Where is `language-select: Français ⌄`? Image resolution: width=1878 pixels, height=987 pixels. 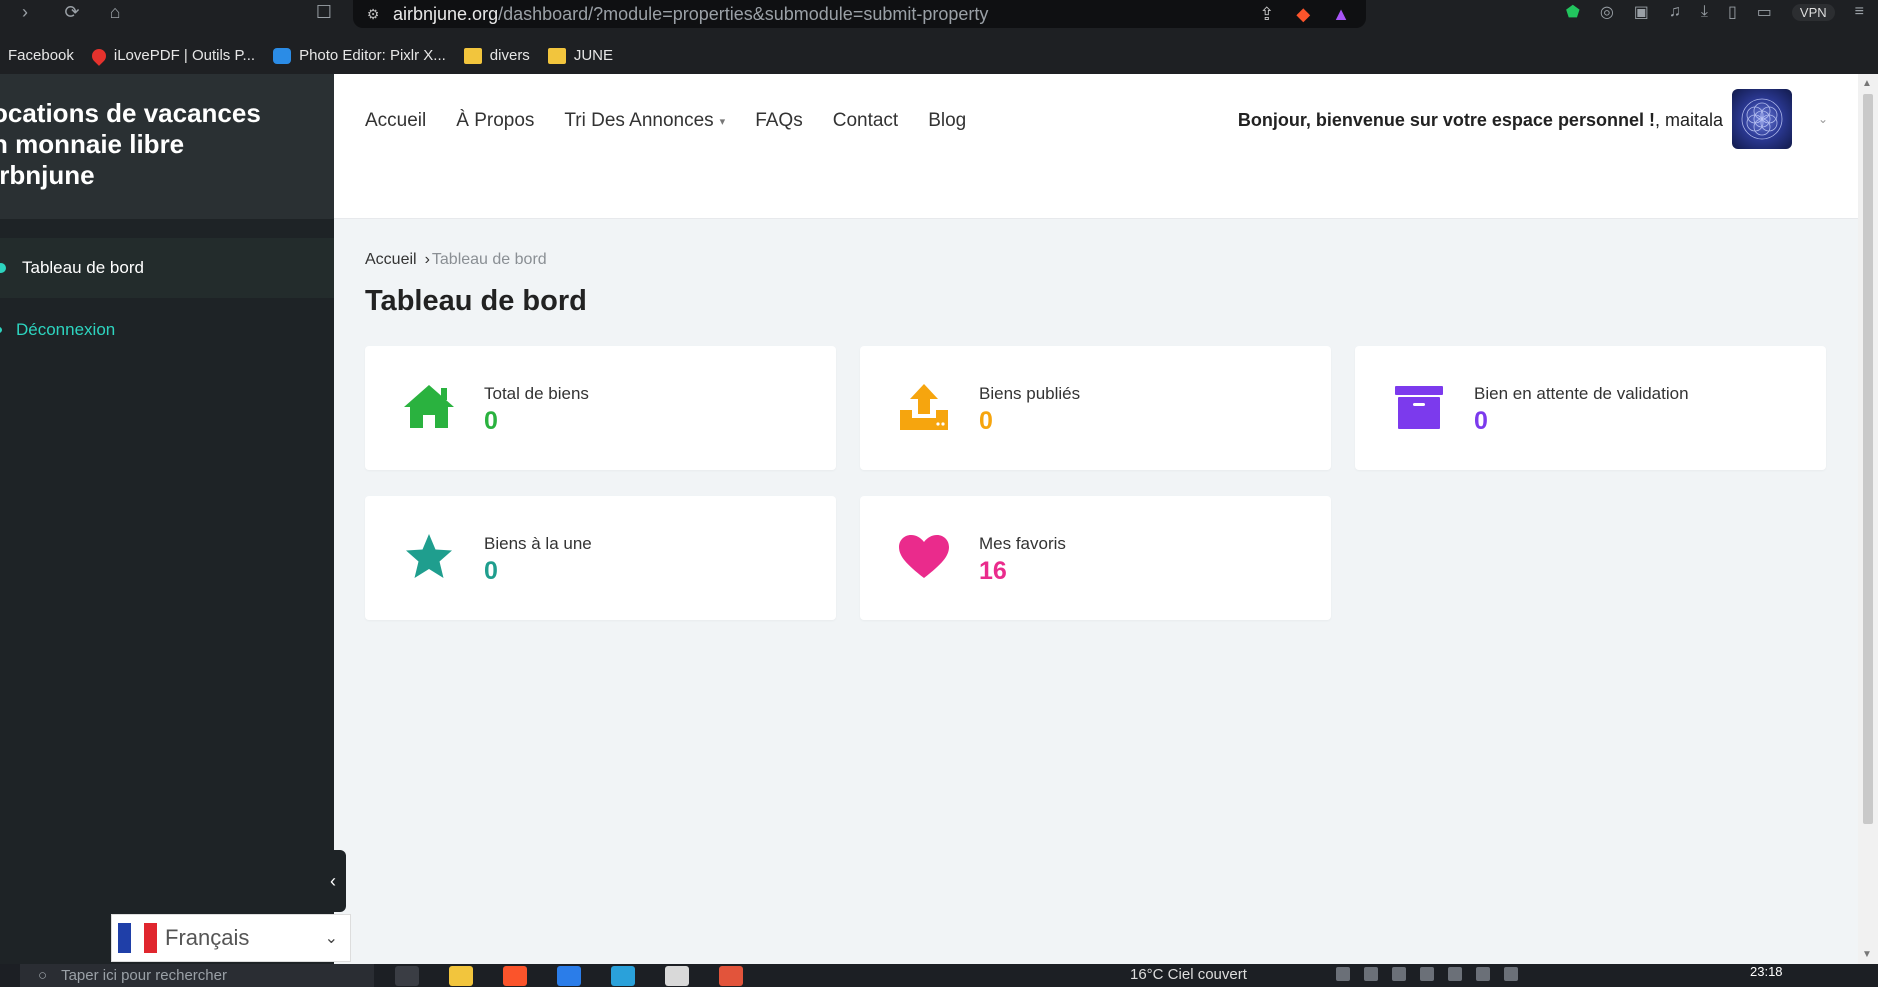 language-select: Français ⌄ is located at coordinates (231, 938).